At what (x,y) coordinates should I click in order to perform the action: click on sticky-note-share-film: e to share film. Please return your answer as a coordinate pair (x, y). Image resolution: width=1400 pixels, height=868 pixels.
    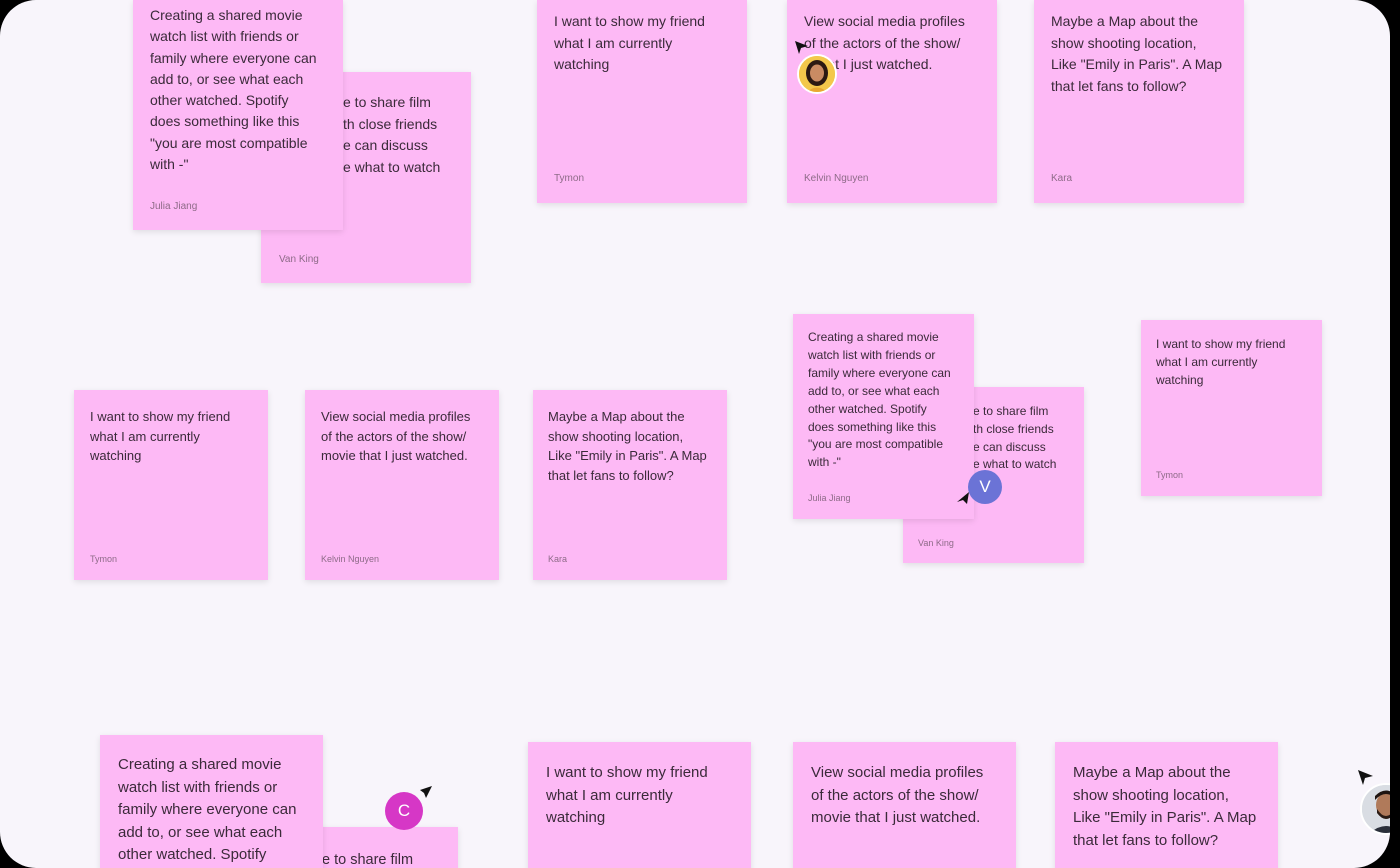
    Looking at the image, I should click on (379, 847).